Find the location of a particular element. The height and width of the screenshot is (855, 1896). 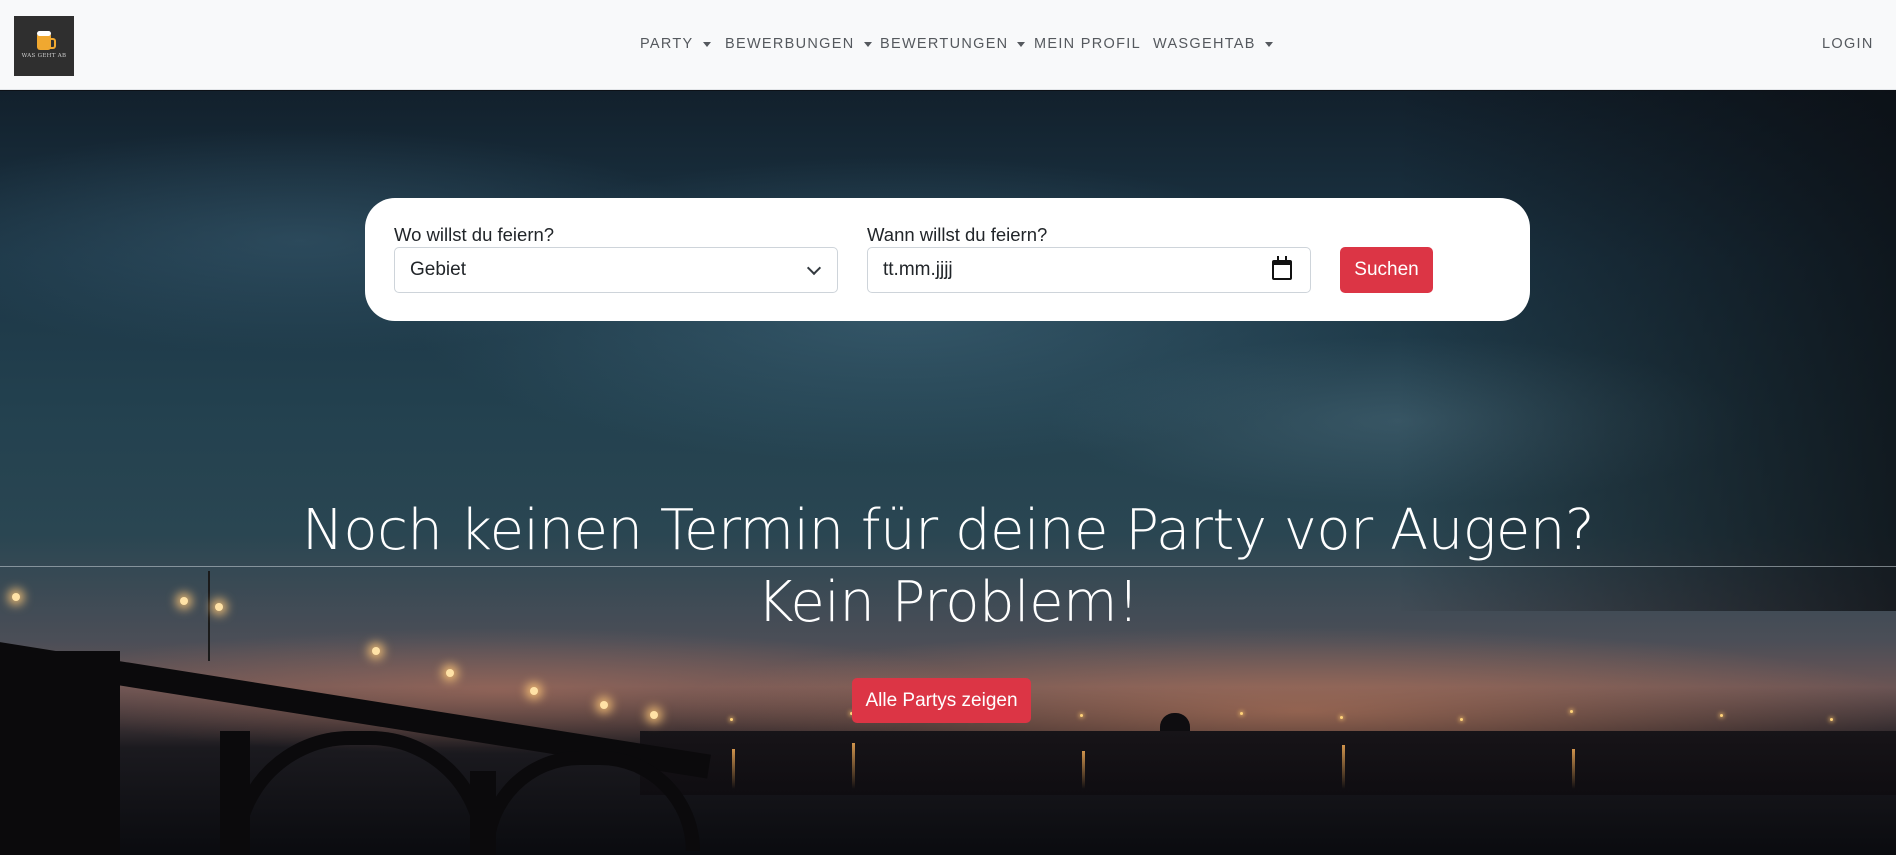

nav-item-label: WASGEHTAB is located at coordinates (1204, 44).